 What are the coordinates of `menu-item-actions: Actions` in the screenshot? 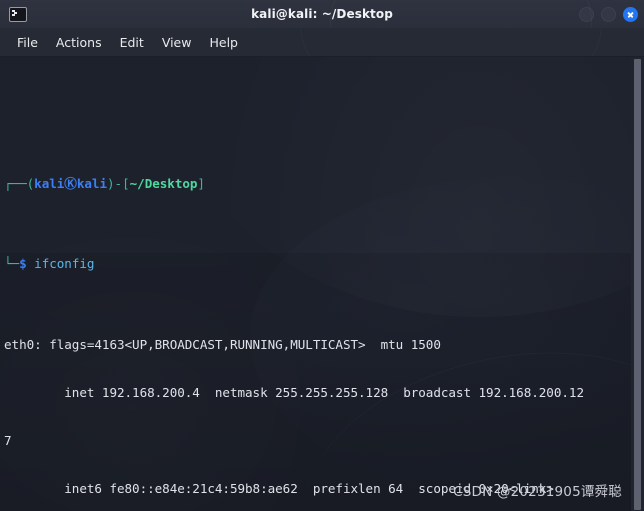 It's located at (79, 42).